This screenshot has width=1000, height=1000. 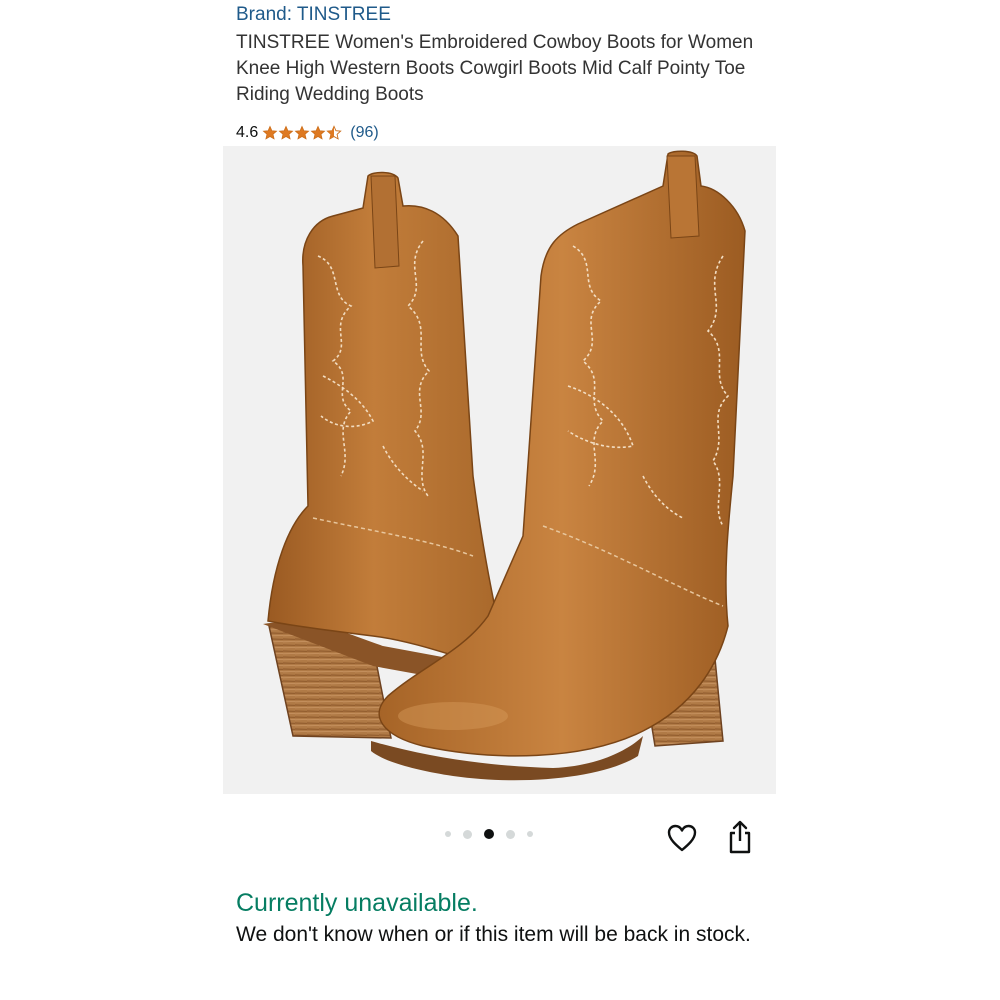 What do you see at coordinates (247, 132) in the screenshot?
I see `rating-value: 4.6` at bounding box center [247, 132].